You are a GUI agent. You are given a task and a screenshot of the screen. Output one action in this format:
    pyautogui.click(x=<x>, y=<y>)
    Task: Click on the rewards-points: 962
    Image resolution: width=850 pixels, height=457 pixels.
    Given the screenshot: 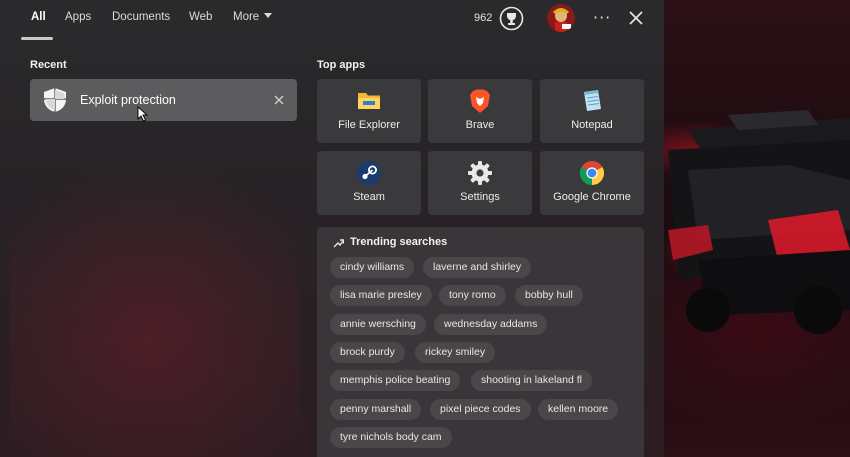 What is the action you would take?
    pyautogui.click(x=483, y=18)
    